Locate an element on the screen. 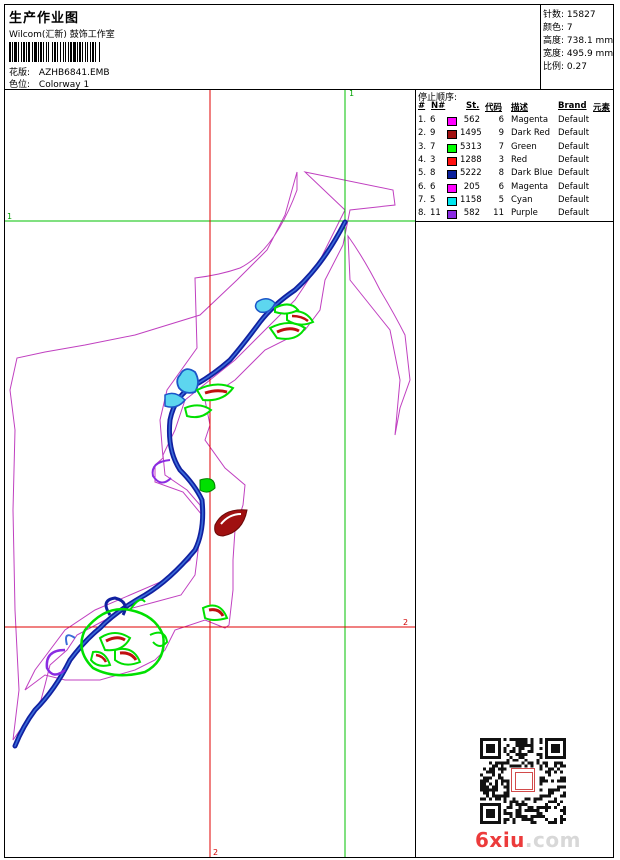 The image size is (620, 860). row-code: 7 is located at coordinates (501, 146).